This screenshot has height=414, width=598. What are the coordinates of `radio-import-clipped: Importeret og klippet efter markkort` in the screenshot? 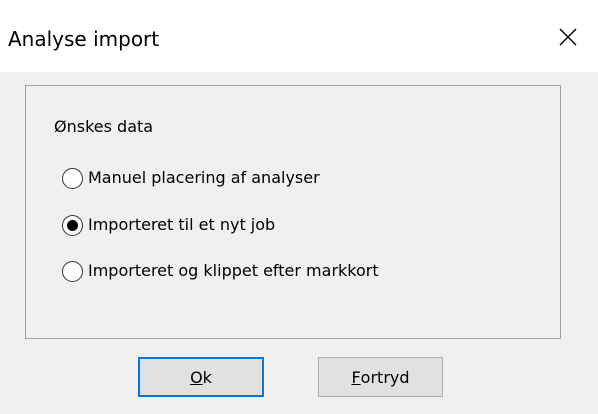 It's located at (220, 271).